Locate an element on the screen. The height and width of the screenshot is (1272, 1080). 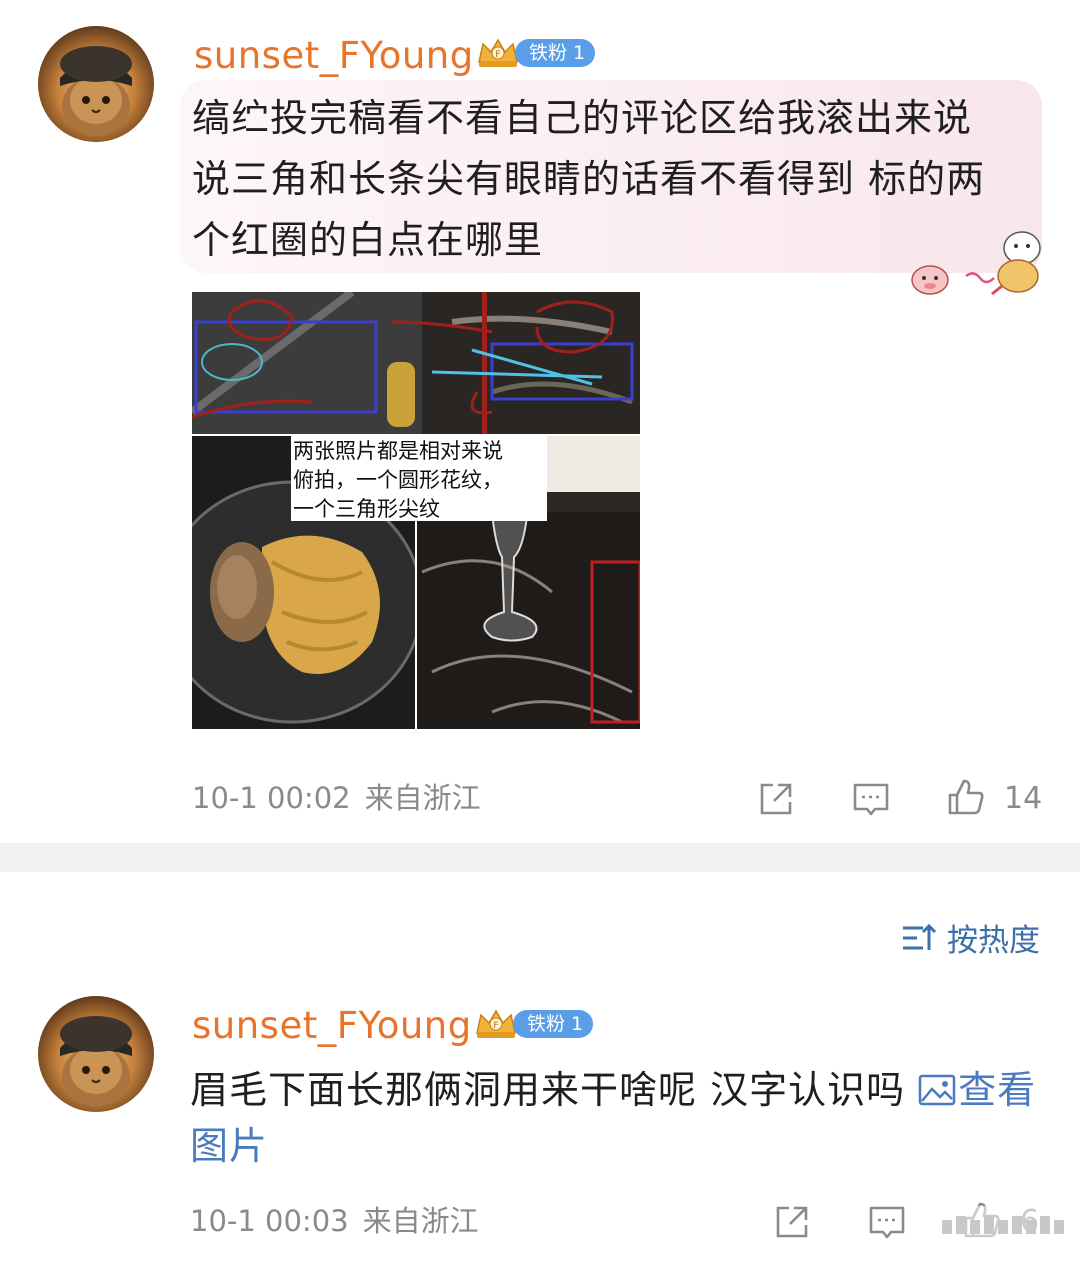
timestamp: 10-1 00:02 is located at coordinates (271, 798).